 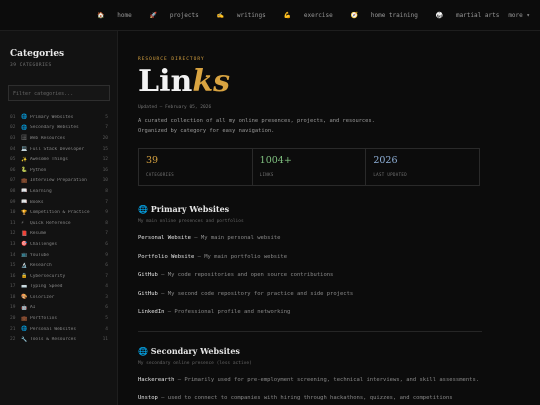 I want to click on category-icon: 🐍, so click(x=24, y=170).